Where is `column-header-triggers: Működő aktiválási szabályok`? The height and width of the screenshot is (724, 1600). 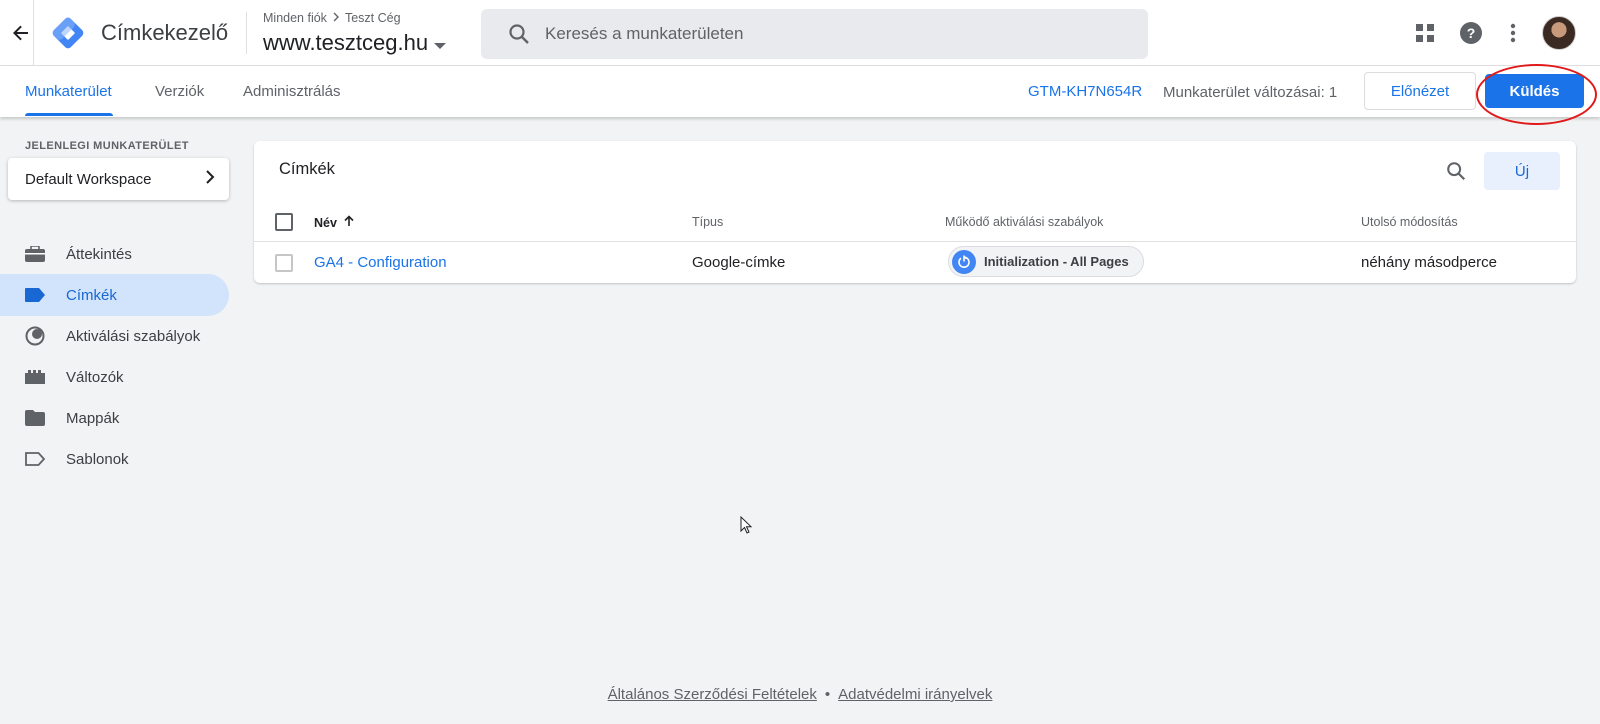
column-header-triggers: Működő aktiválási szabályok is located at coordinates (1024, 222).